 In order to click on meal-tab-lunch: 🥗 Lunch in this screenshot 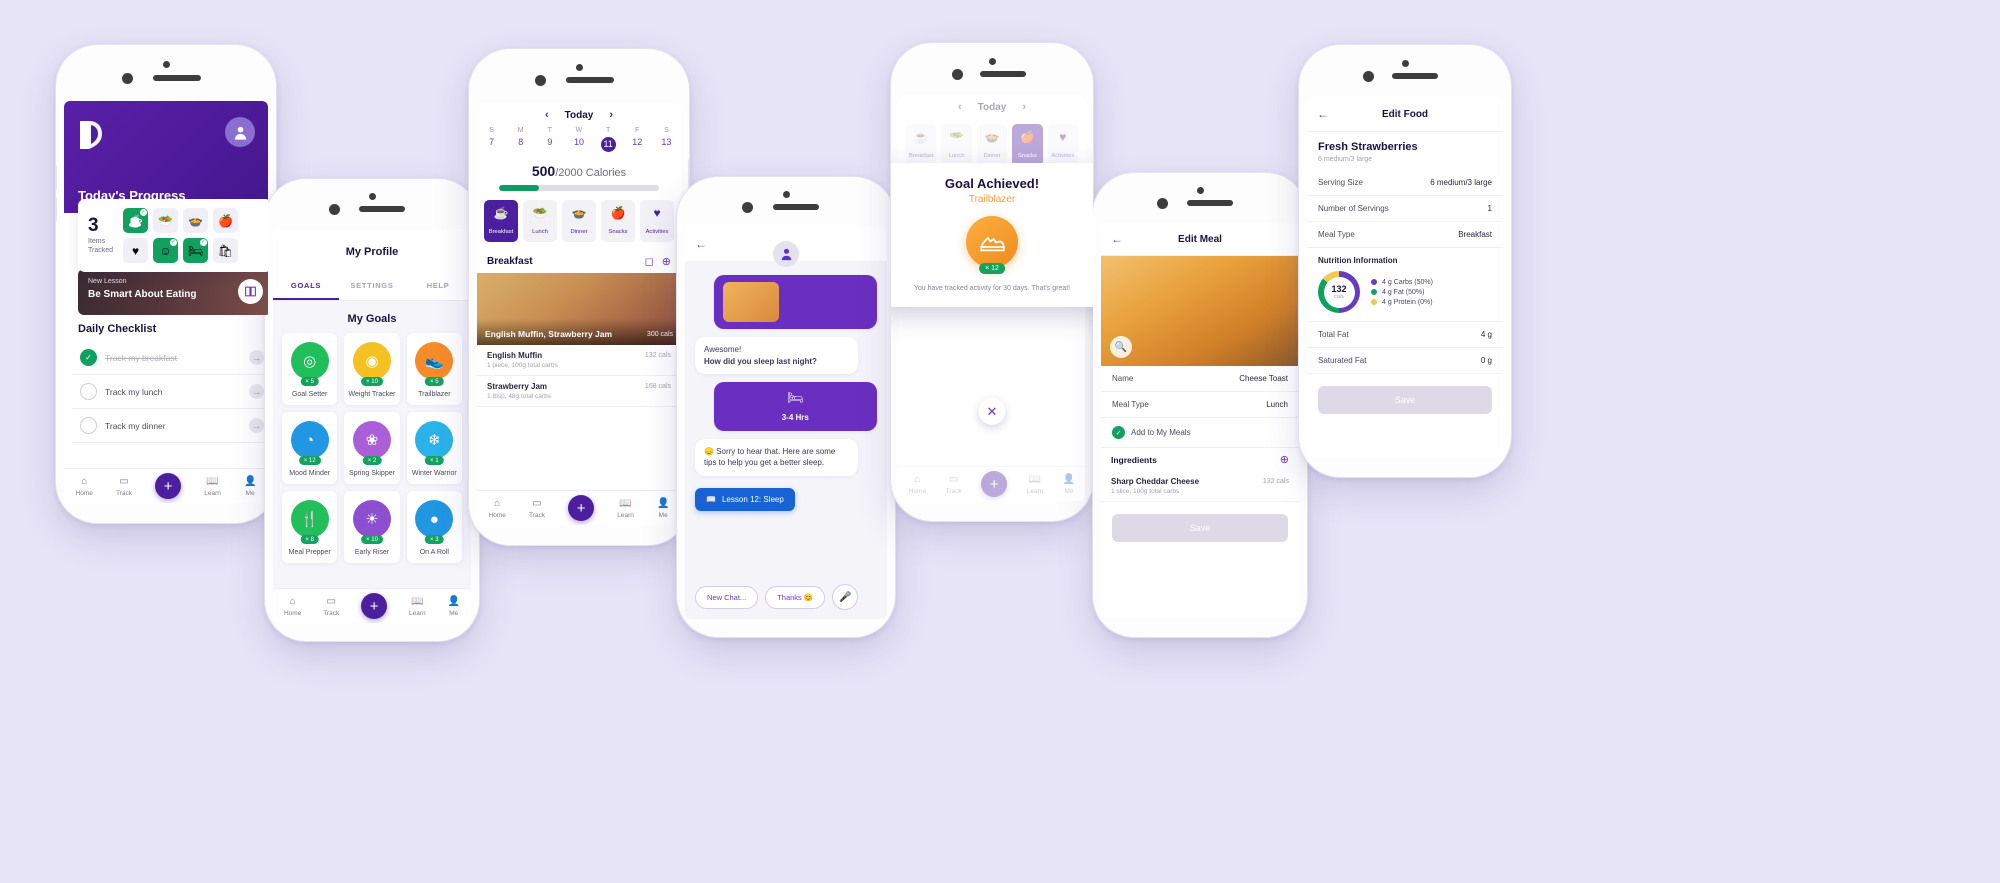, I will do `click(540, 221)`.